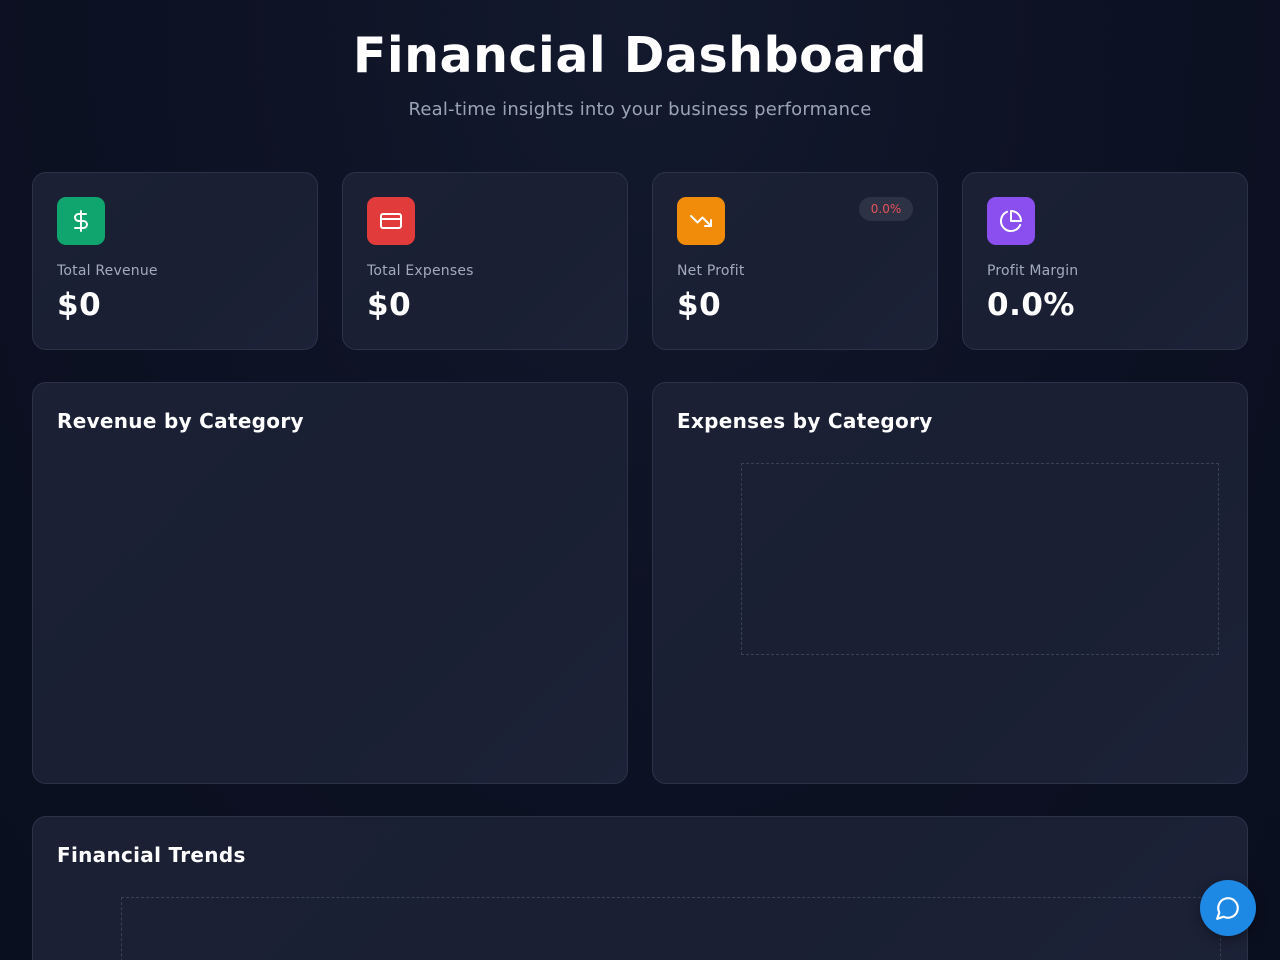 The width and height of the screenshot is (1280, 960). I want to click on expenses-plot-area, so click(980, 559).